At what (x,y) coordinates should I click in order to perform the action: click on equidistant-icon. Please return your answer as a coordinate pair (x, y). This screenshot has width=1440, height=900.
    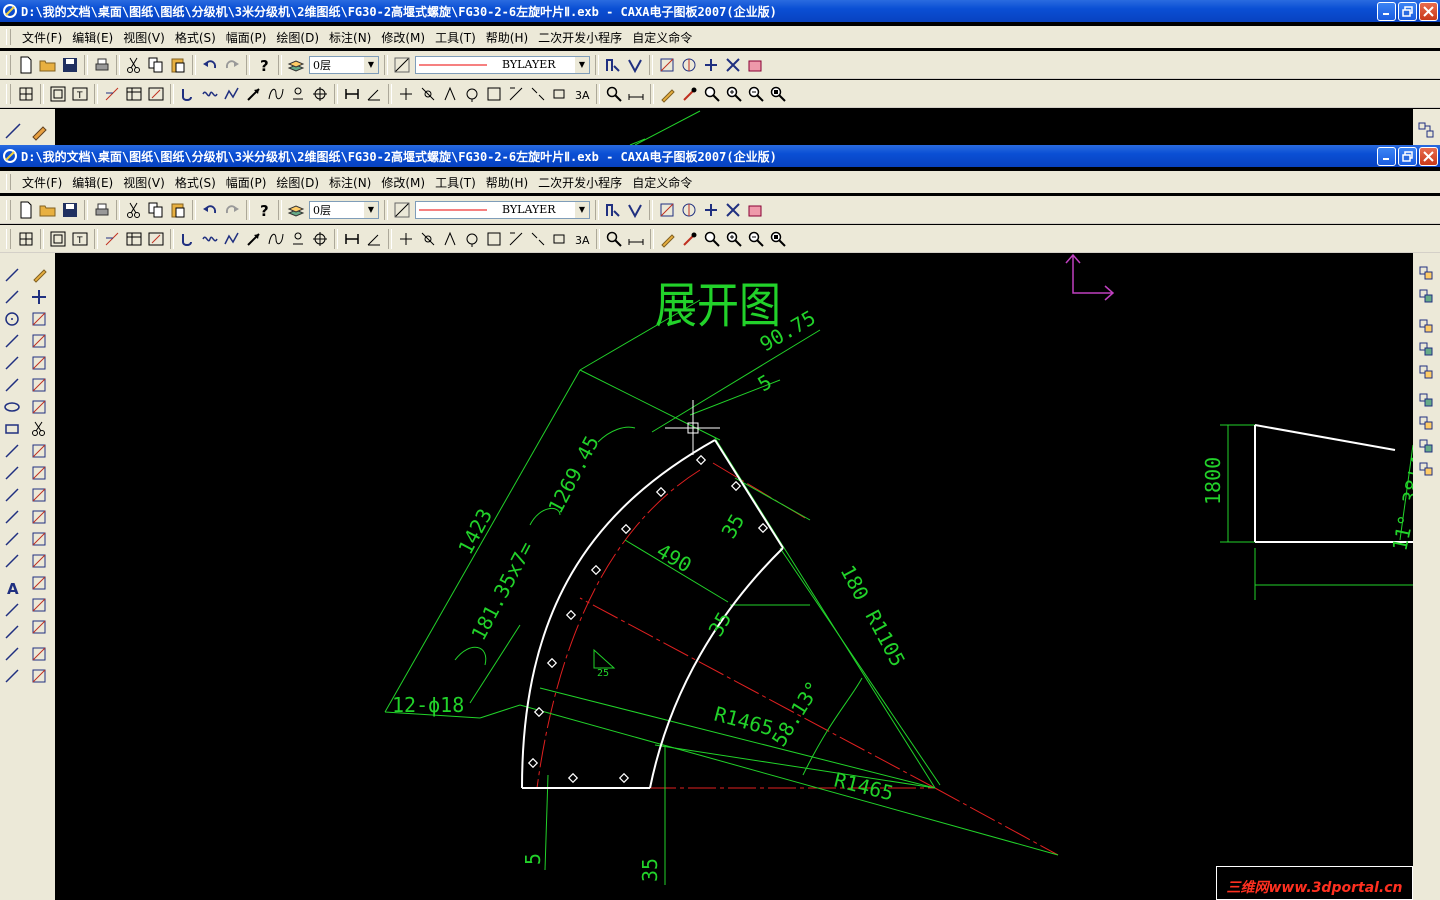
    Looking at the image, I should click on (12, 517).